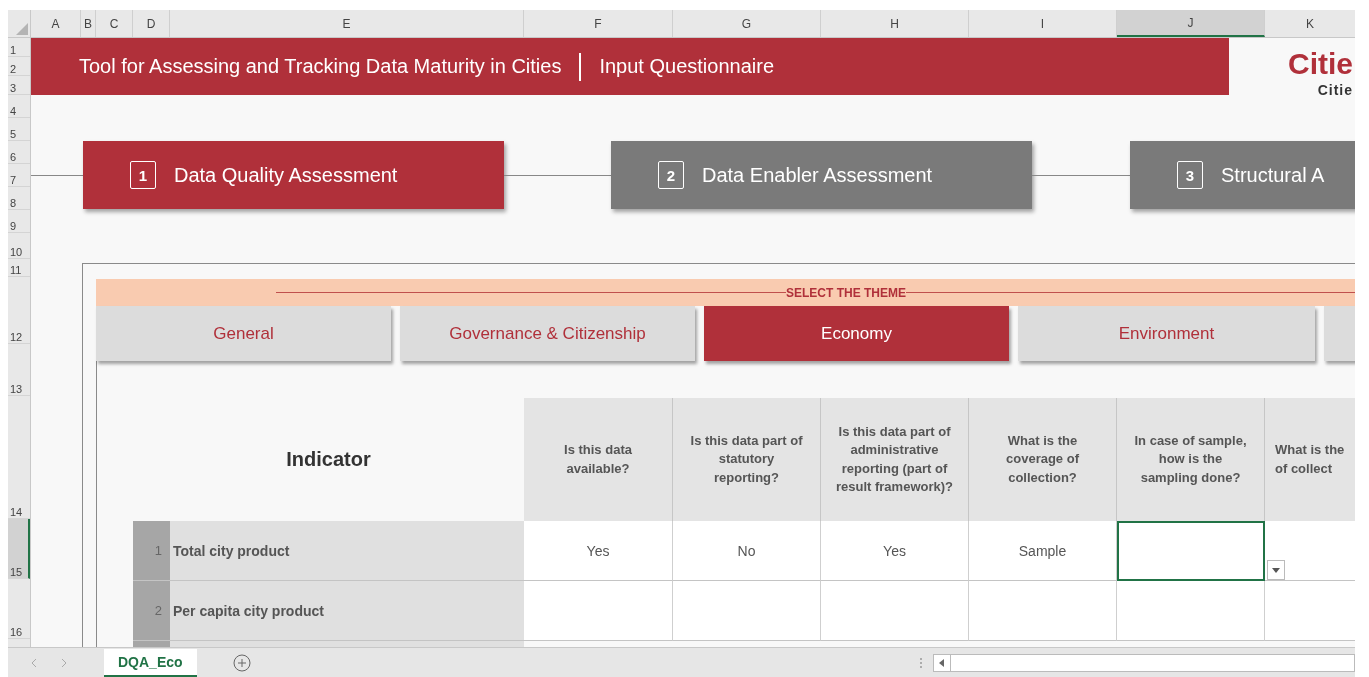  I want to click on column-header: A, so click(56, 23).